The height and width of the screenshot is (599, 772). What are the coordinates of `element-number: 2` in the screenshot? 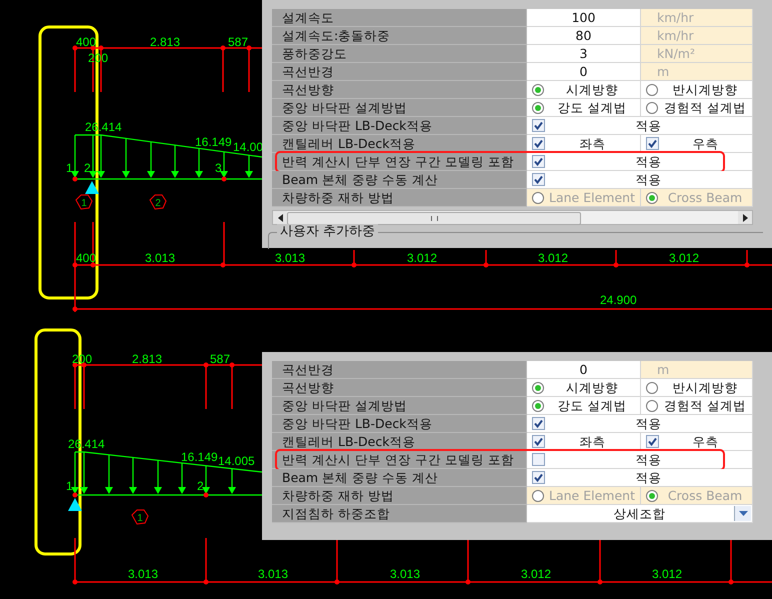 It's located at (158, 203).